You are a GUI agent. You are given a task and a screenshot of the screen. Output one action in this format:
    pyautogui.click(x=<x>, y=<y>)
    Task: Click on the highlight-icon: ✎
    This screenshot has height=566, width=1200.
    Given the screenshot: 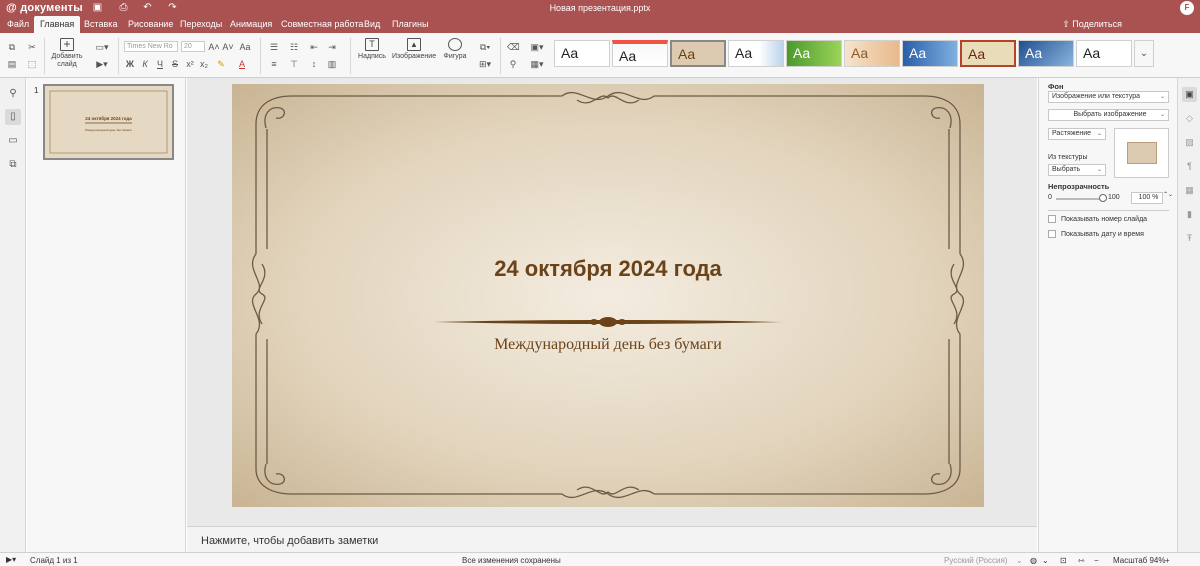 What is the action you would take?
    pyautogui.click(x=221, y=64)
    